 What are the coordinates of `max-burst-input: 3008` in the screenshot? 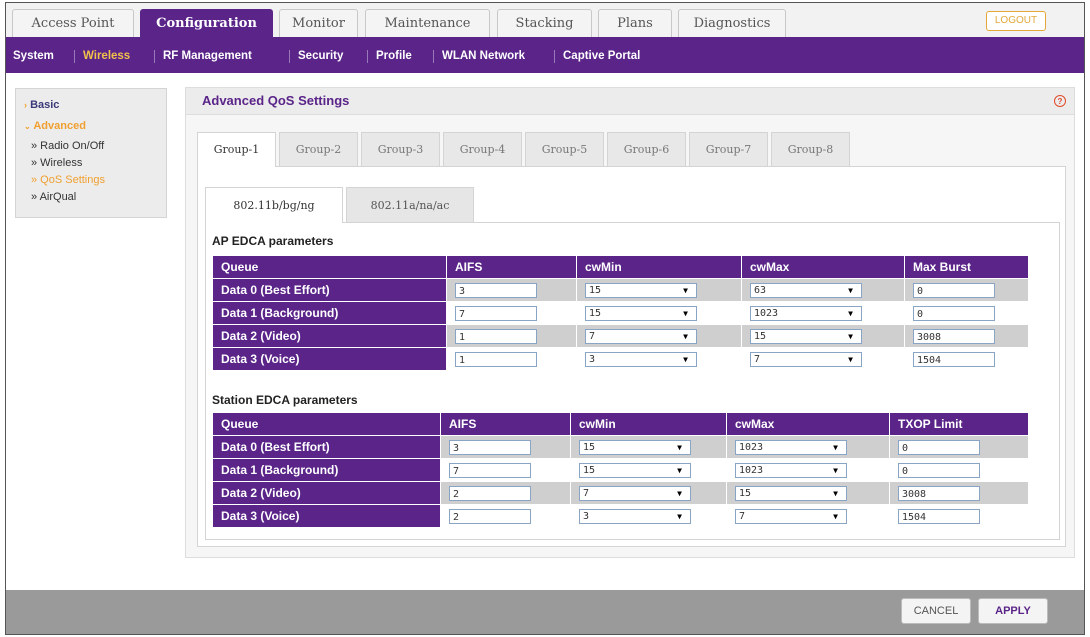 It's located at (954, 336).